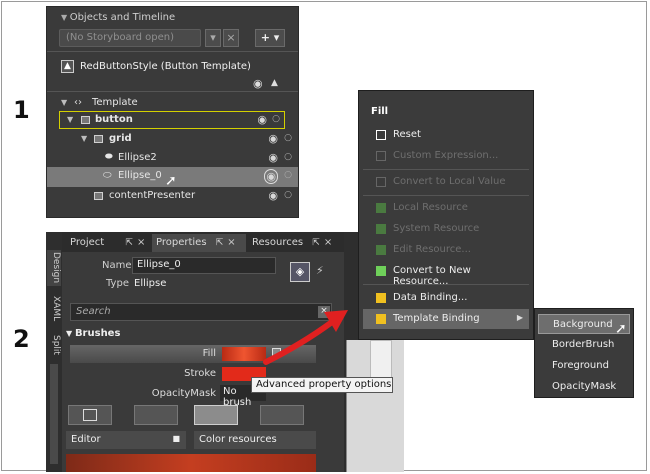 This screenshot has height=474, width=650. Describe the element at coordinates (54, 414) in the screenshot. I see `vertical-scrollbar` at that location.